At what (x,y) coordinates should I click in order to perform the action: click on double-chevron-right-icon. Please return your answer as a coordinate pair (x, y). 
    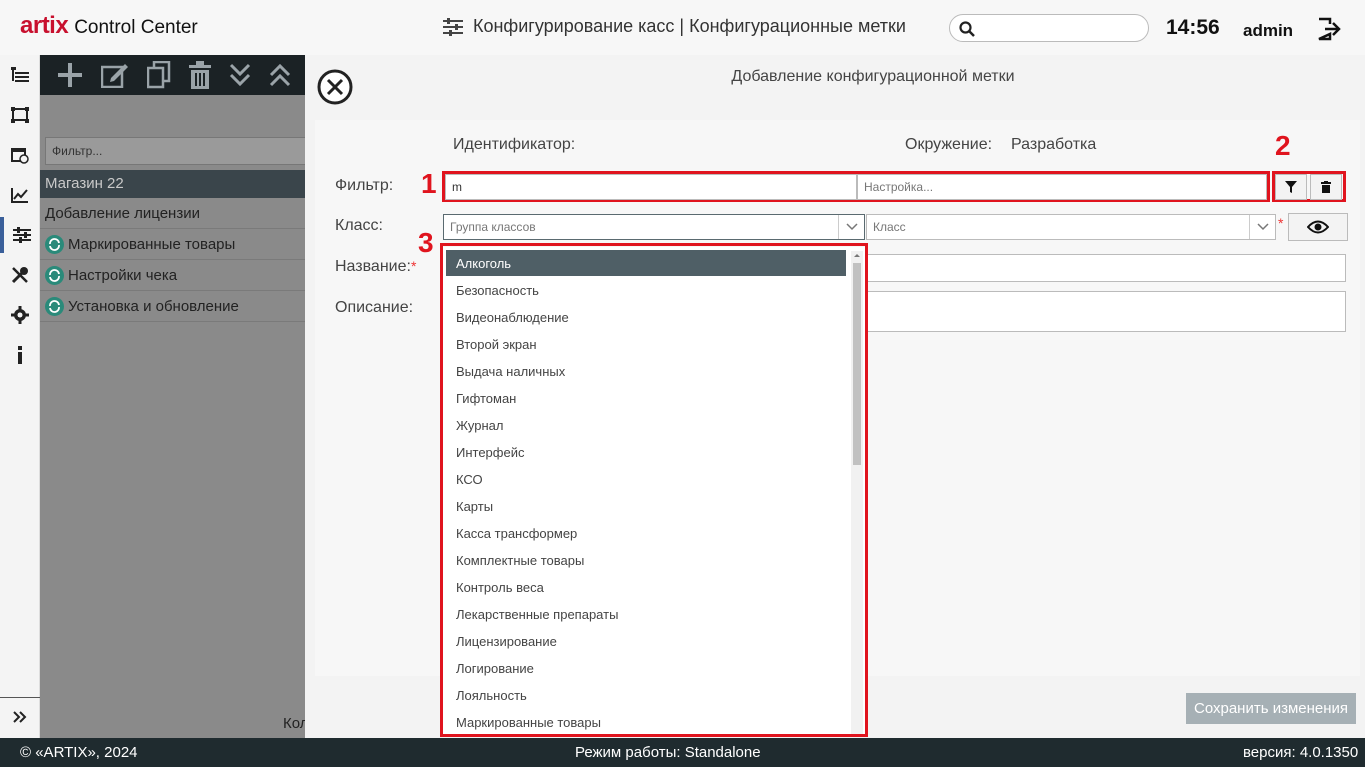
    Looking at the image, I should click on (20, 716).